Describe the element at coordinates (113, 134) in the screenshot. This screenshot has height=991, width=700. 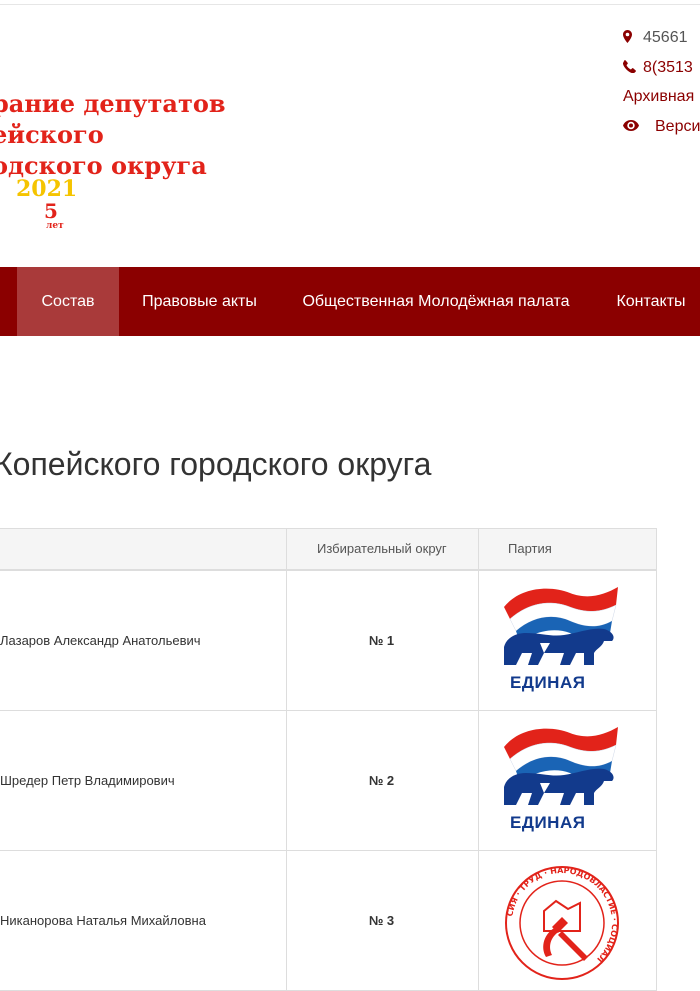
I see `site-logo-text: рание депутатов ейского одского округа` at that location.